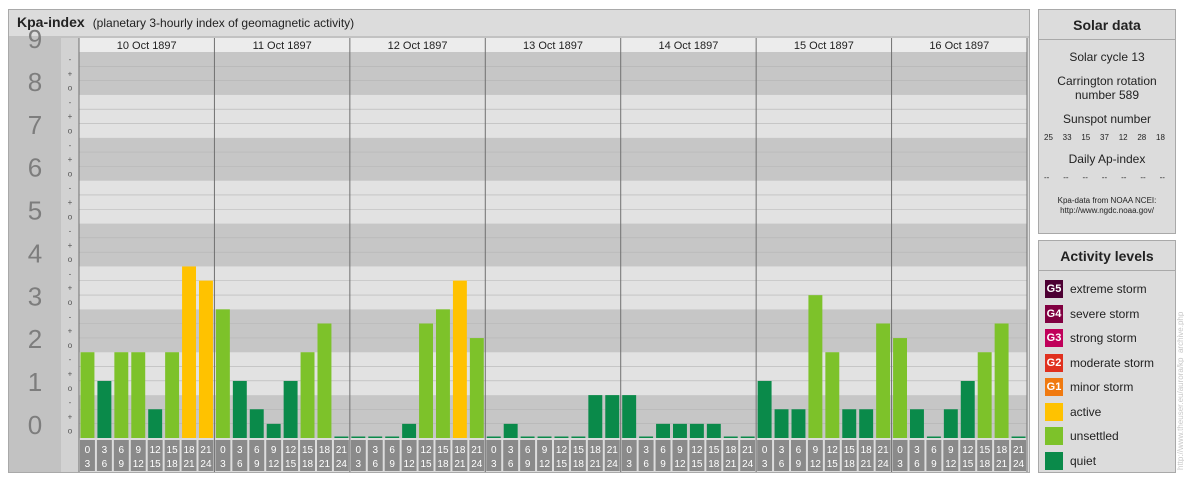 This screenshot has height=480, width=1184. What do you see at coordinates (35, 253) in the screenshot?
I see `y-tick-label: 4` at bounding box center [35, 253].